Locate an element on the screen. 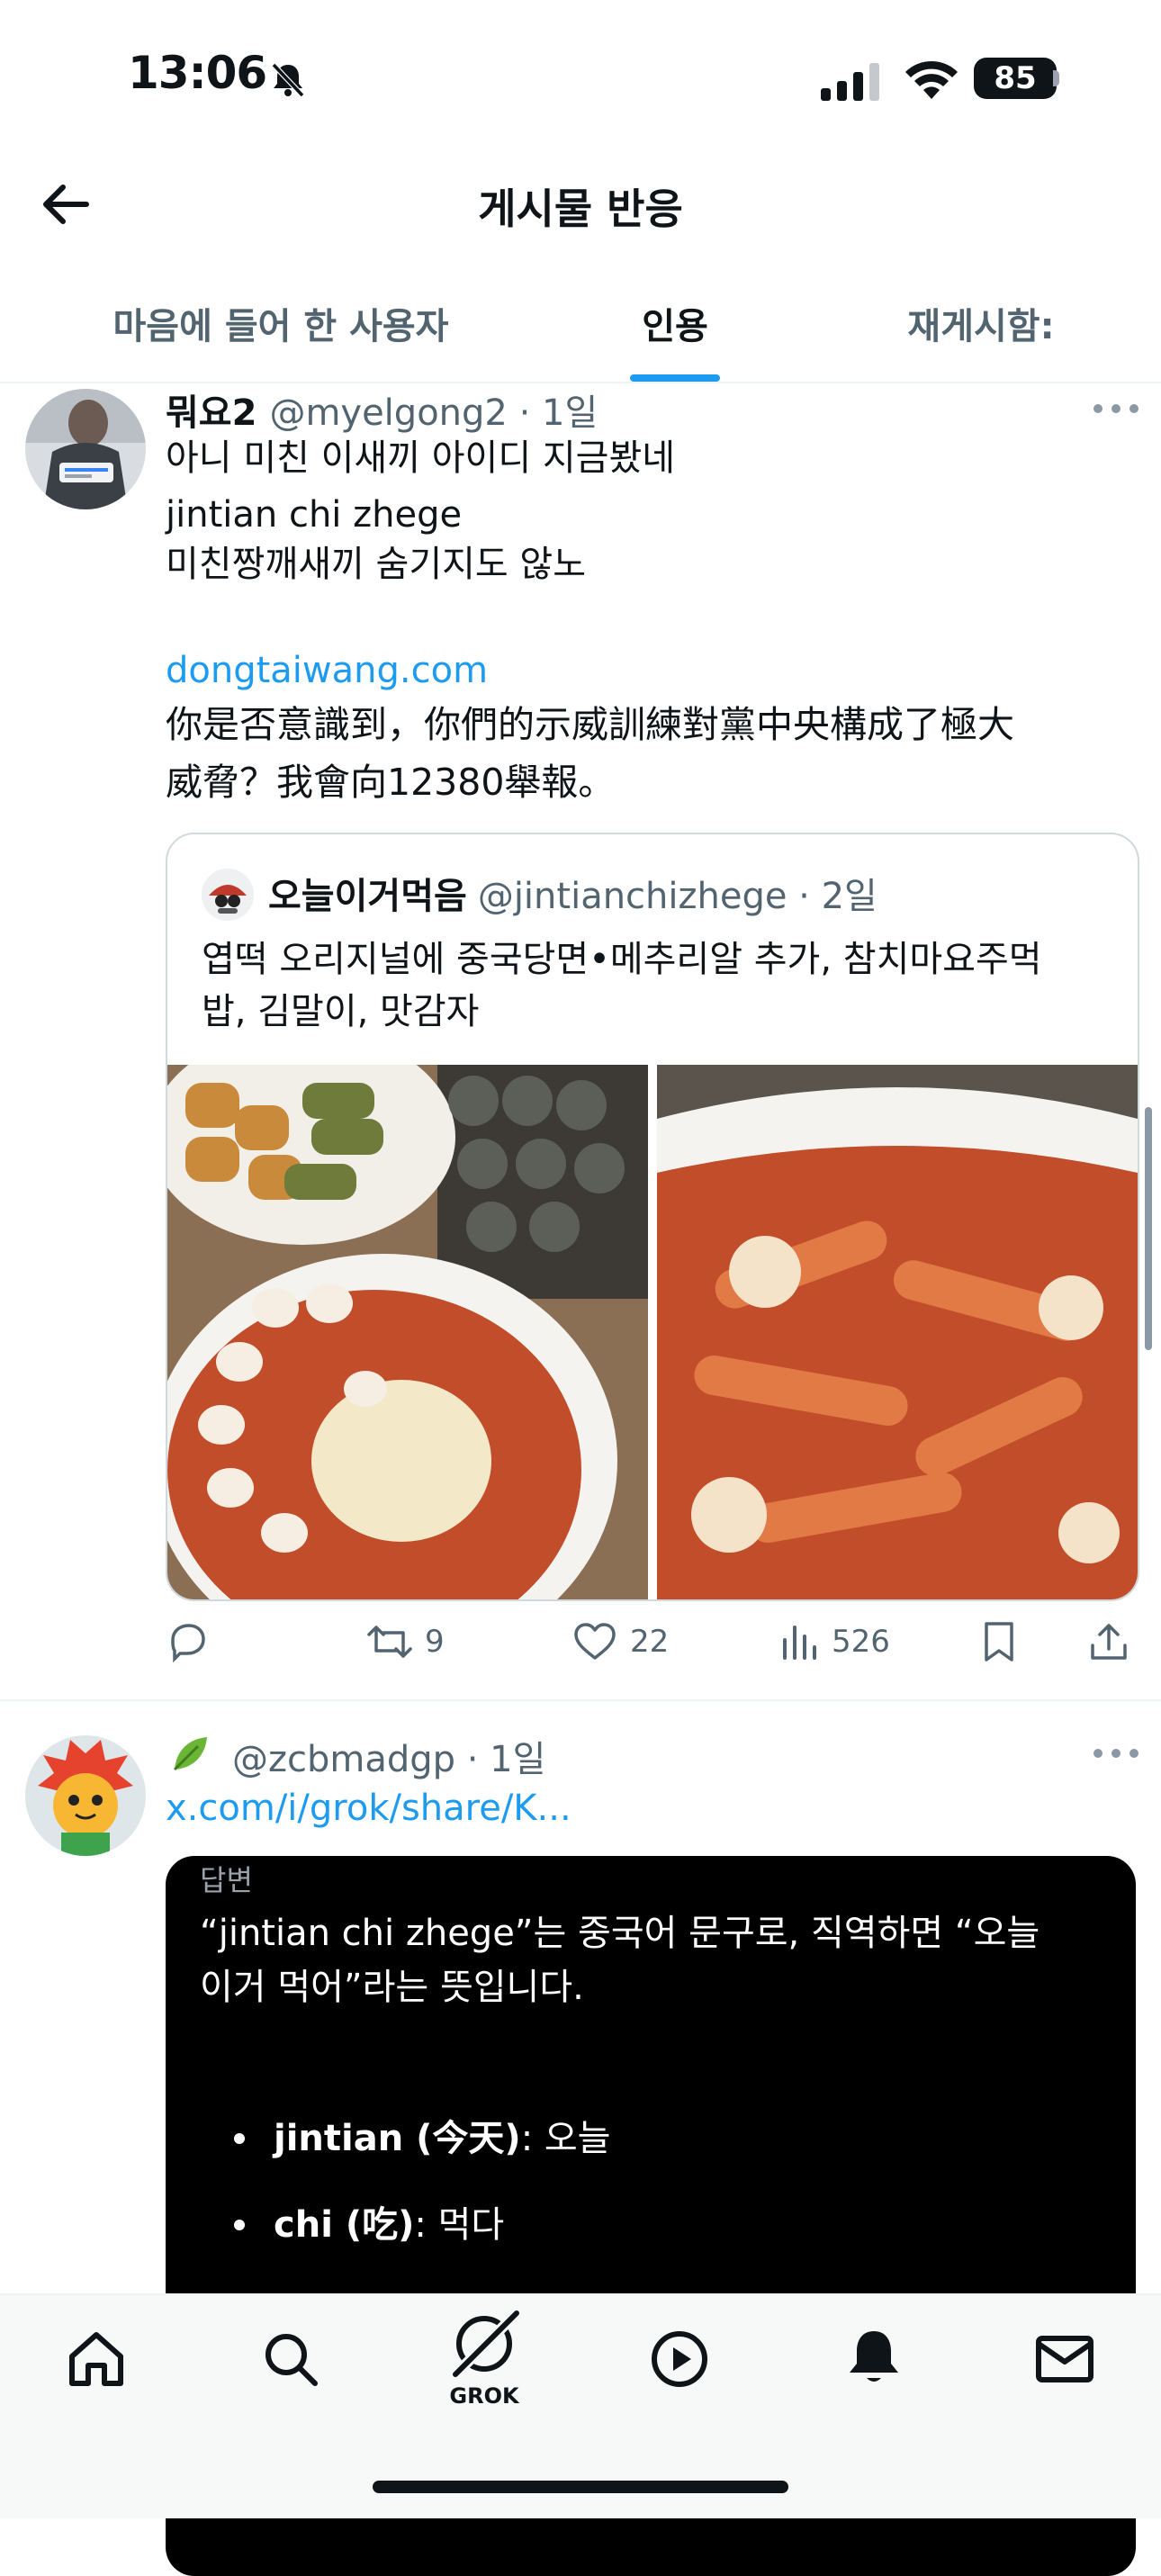 This screenshot has height=2576, width=1161. quoted-author-handle: @jintianchizhege · 2일 is located at coordinates (678, 896).